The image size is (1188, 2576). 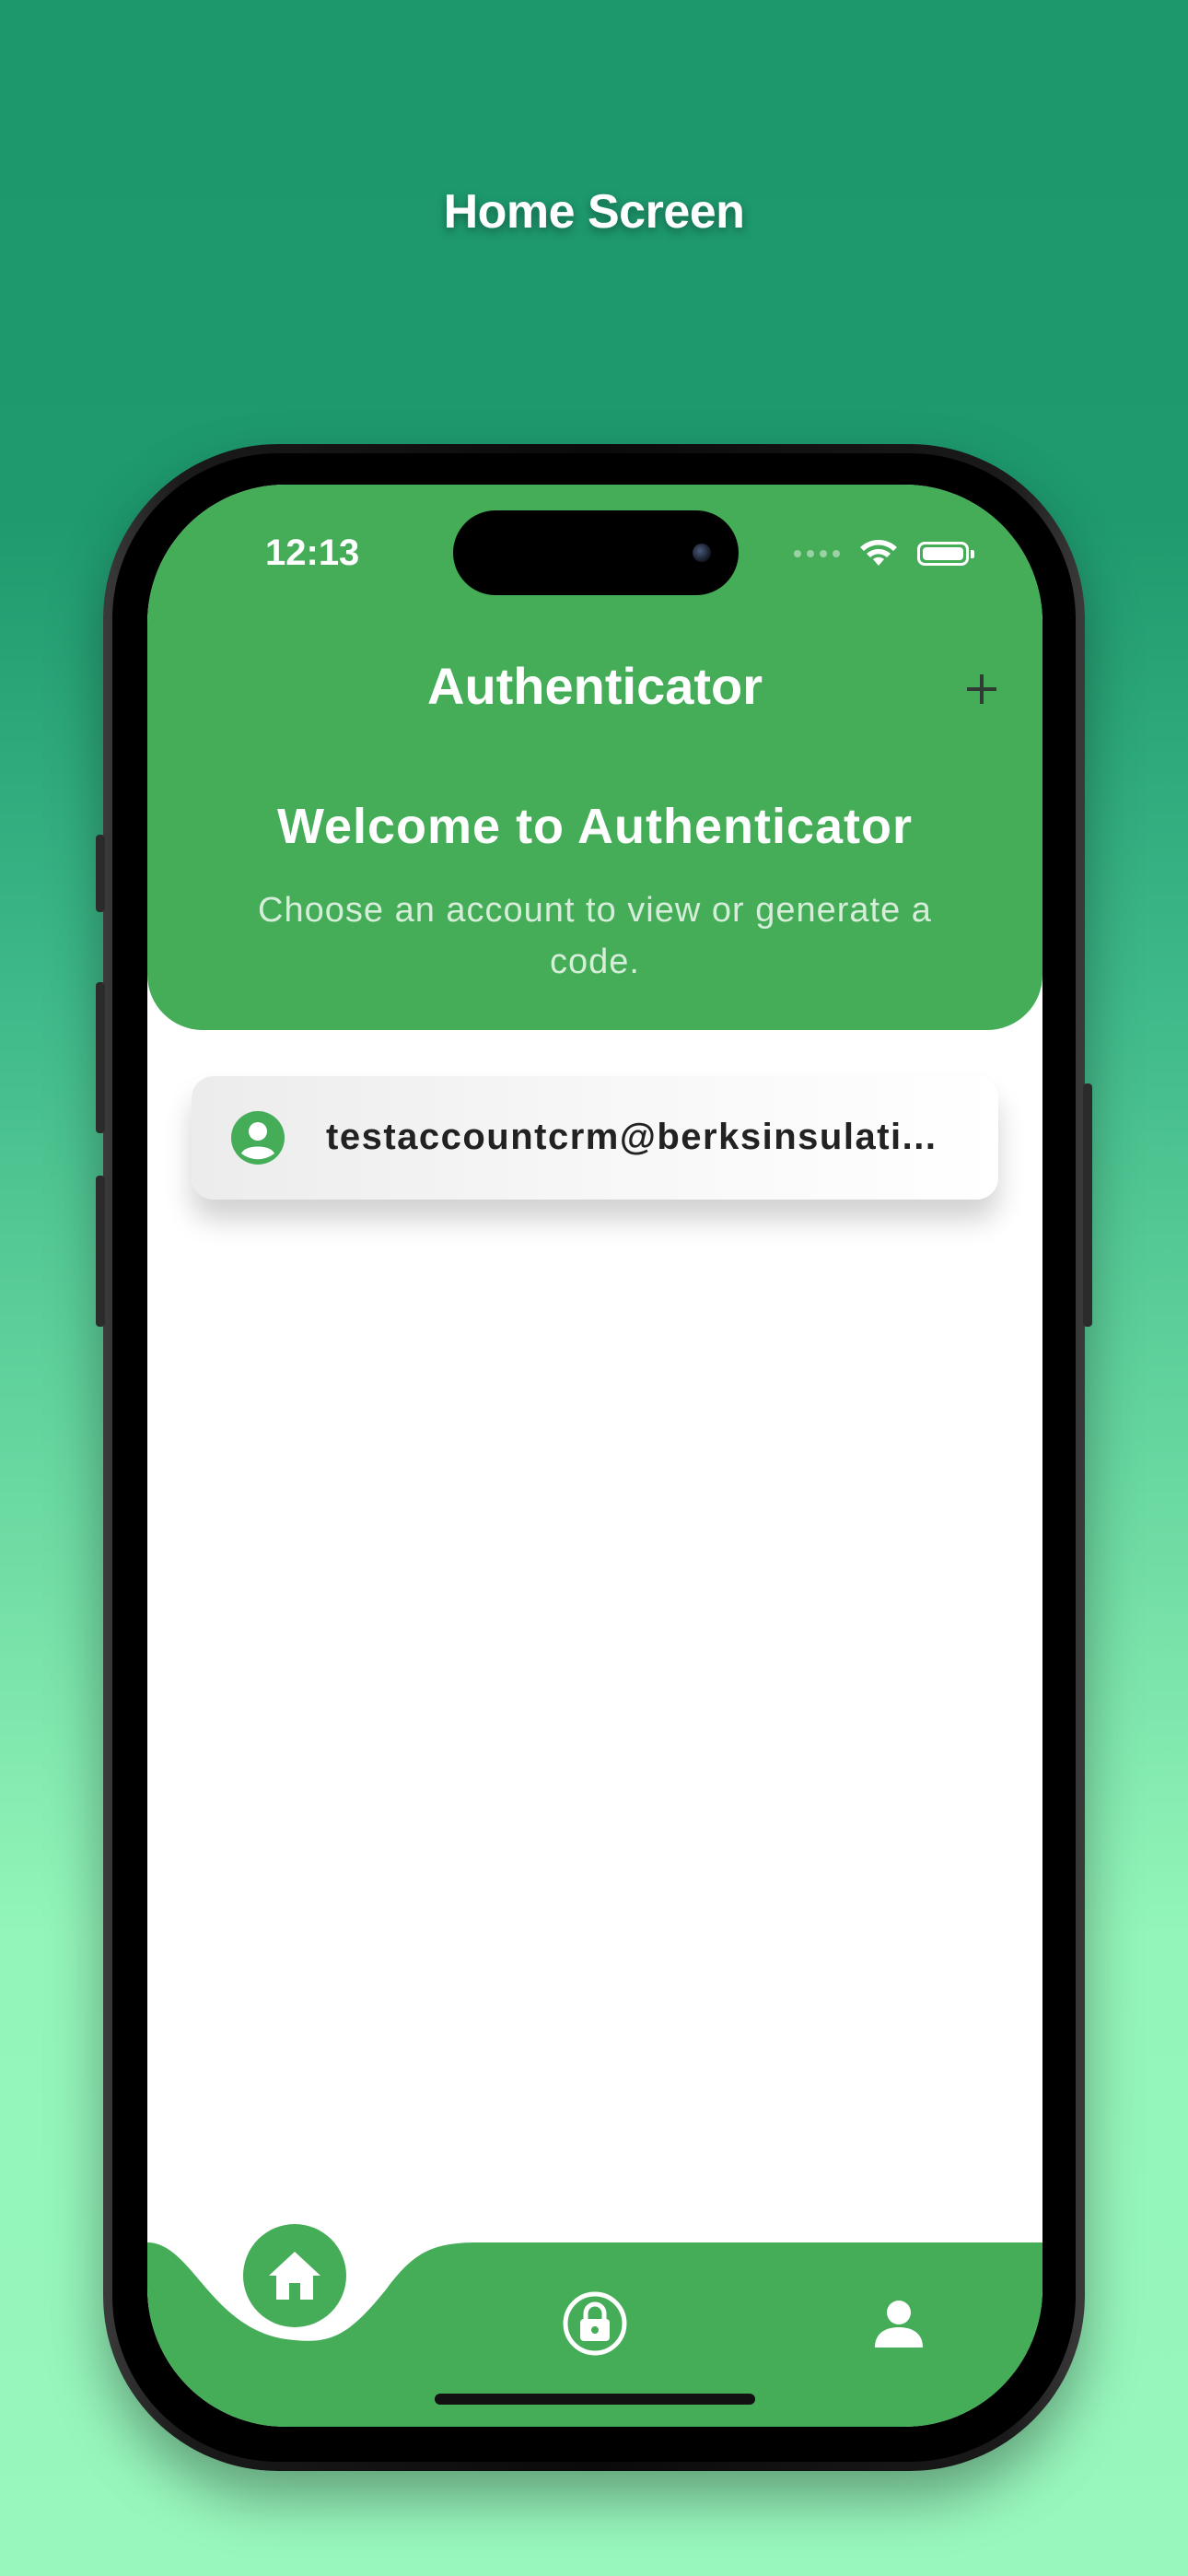 I want to click on account-circle-icon, so click(x=258, y=1138).